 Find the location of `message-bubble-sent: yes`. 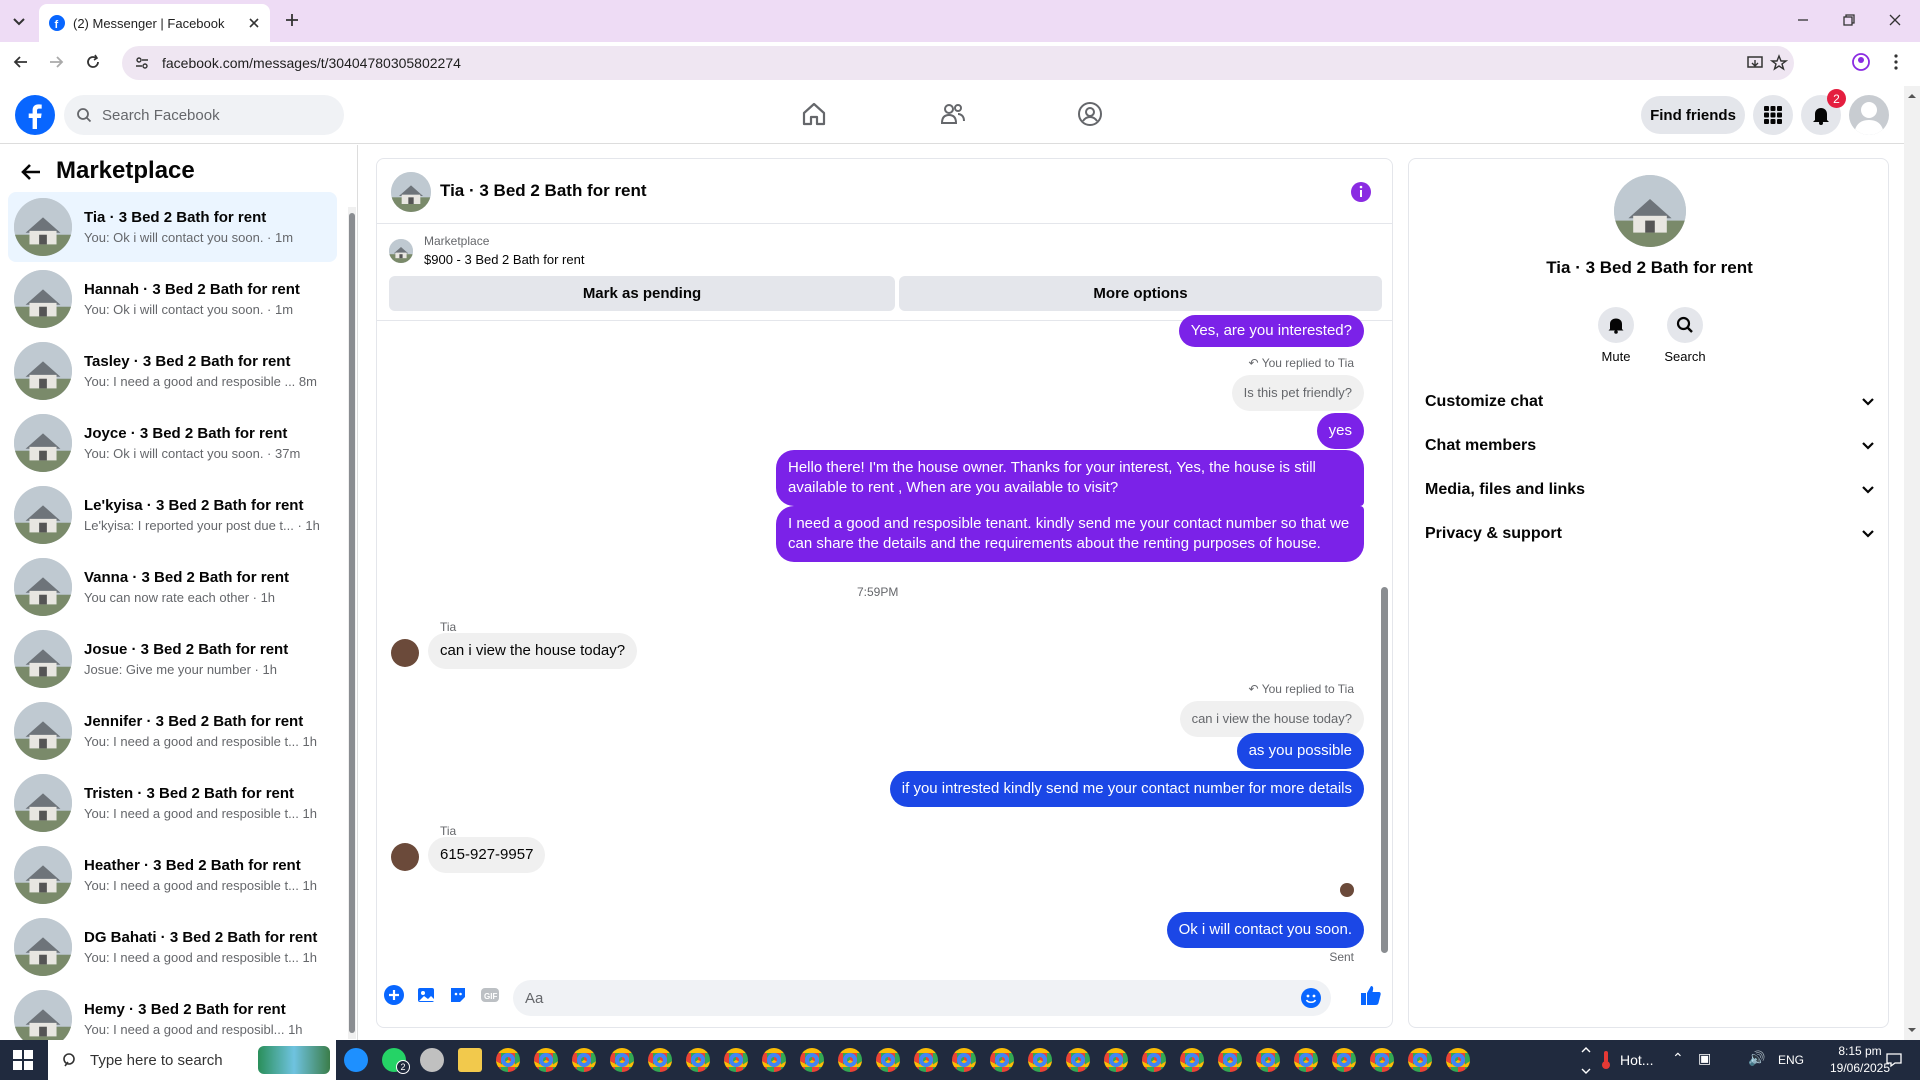

message-bubble-sent: yes is located at coordinates (1340, 431).